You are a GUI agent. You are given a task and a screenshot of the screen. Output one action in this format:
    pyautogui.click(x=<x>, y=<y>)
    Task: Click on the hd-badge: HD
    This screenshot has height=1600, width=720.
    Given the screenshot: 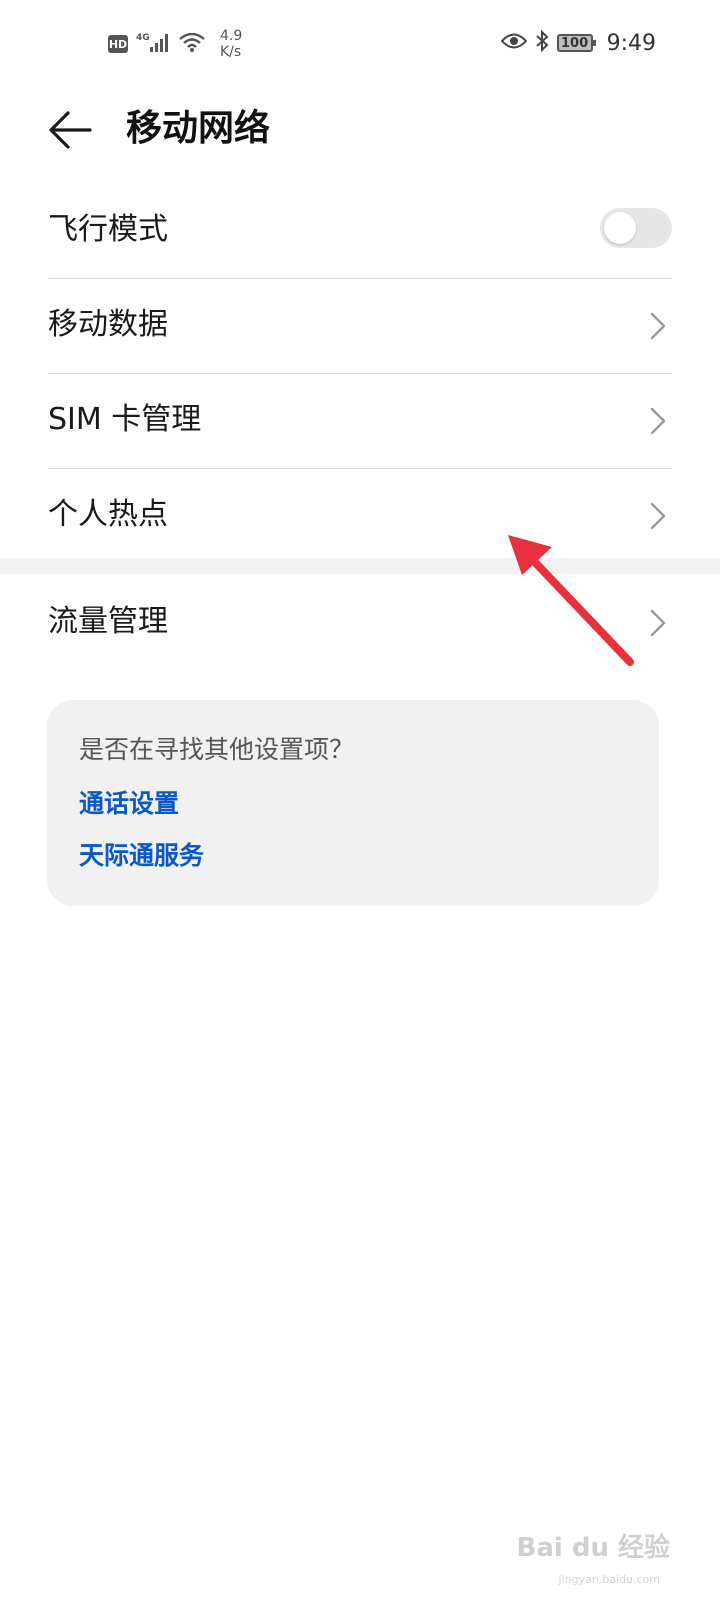 What is the action you would take?
    pyautogui.click(x=118, y=44)
    